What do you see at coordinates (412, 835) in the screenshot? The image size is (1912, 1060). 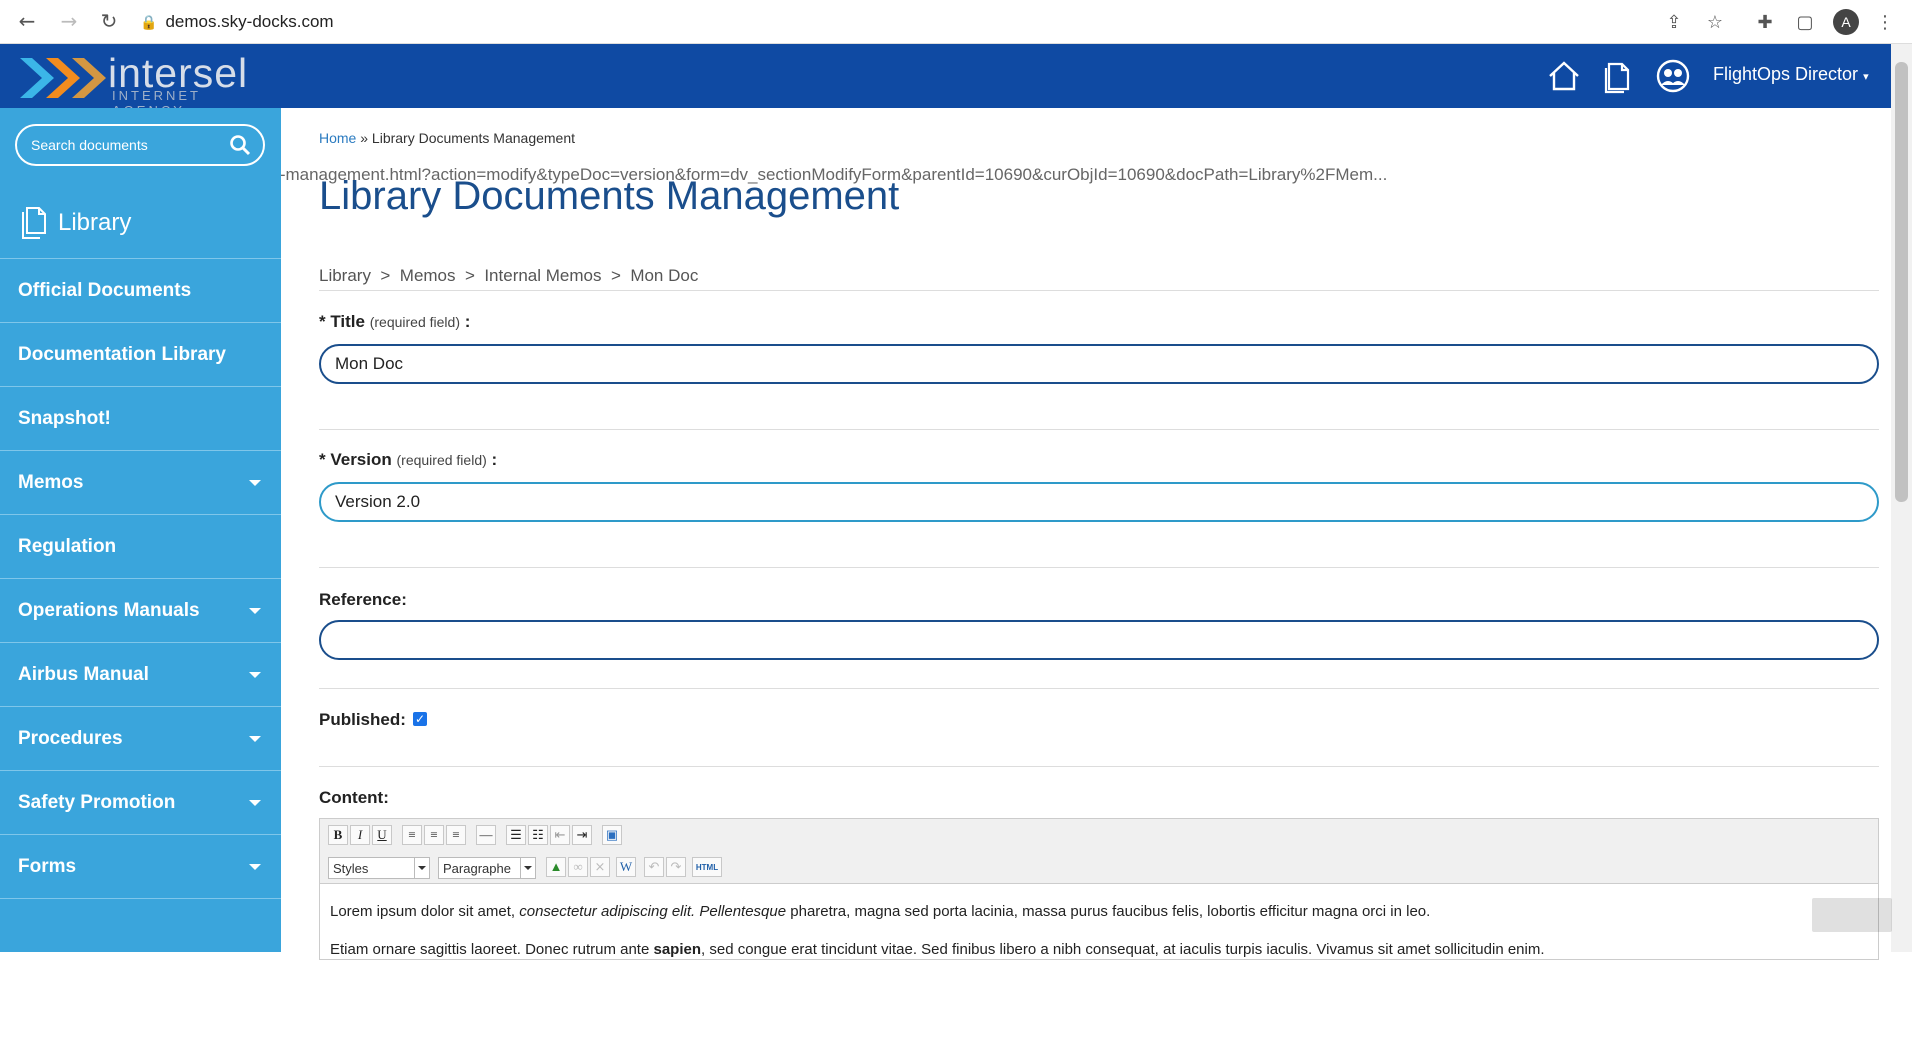 I see `align-left-icon: ≡` at bounding box center [412, 835].